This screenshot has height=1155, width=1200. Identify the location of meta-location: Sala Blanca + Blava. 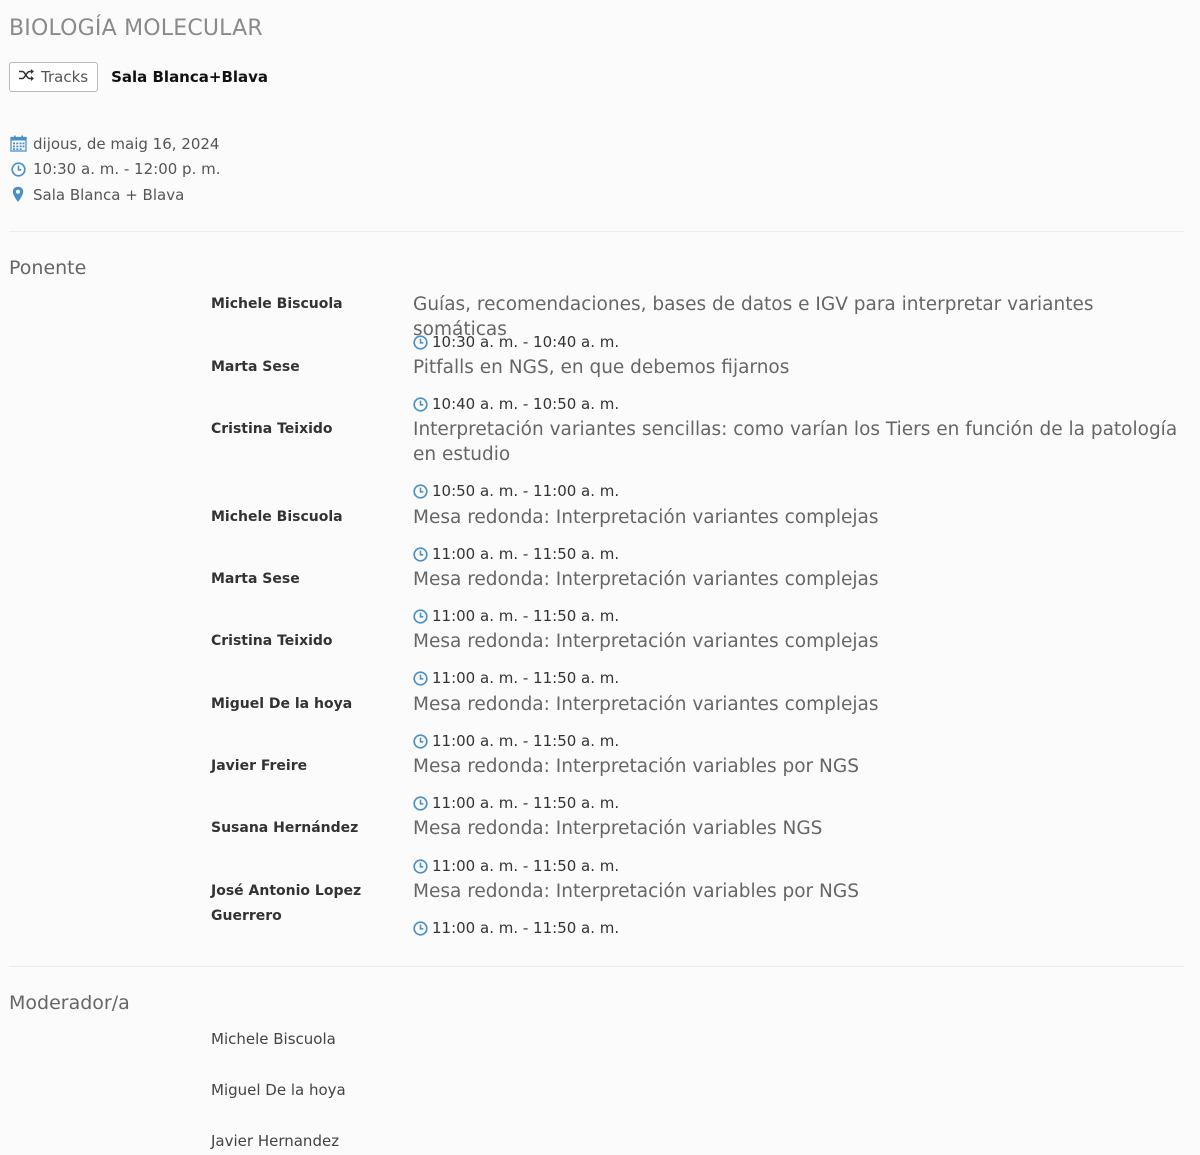
(115, 195).